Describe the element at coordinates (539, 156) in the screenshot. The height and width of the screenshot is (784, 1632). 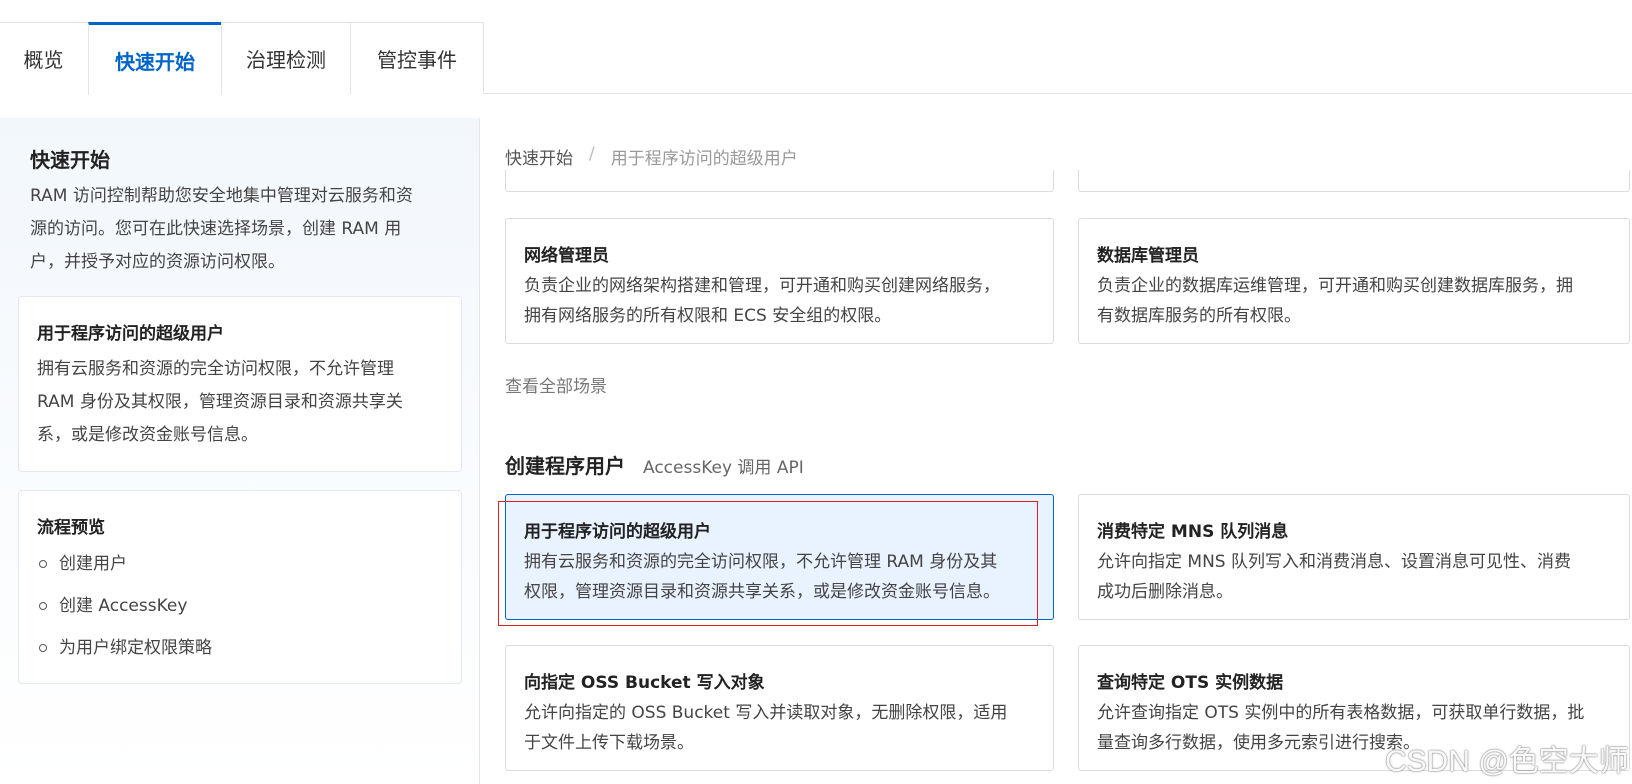
I see `breadcrumb-root: 快速开始` at that location.